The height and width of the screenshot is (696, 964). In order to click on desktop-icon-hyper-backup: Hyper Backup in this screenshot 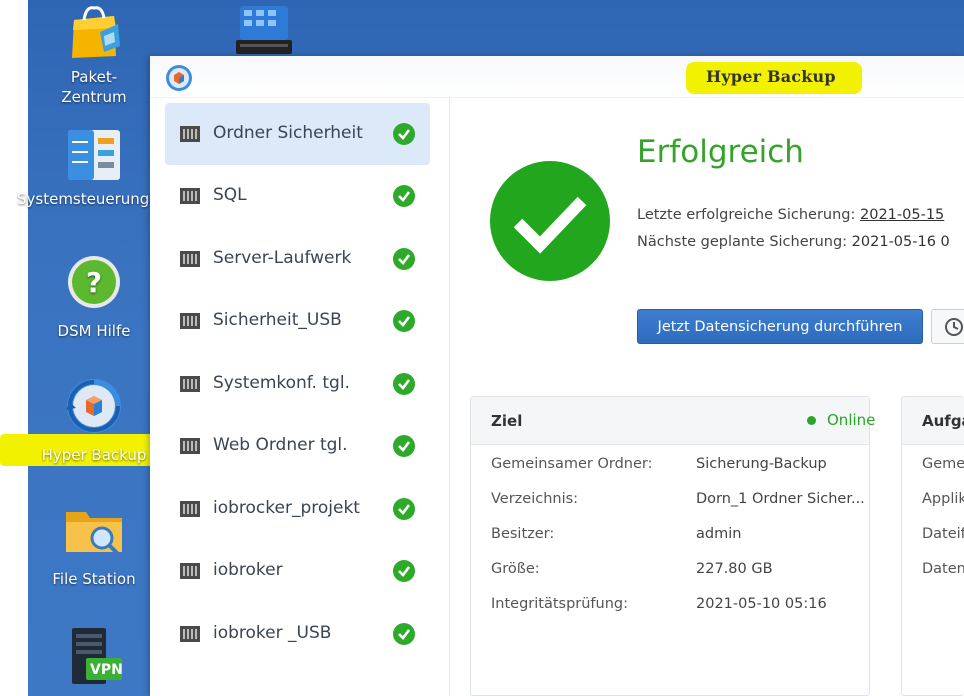, I will do `click(94, 420)`.